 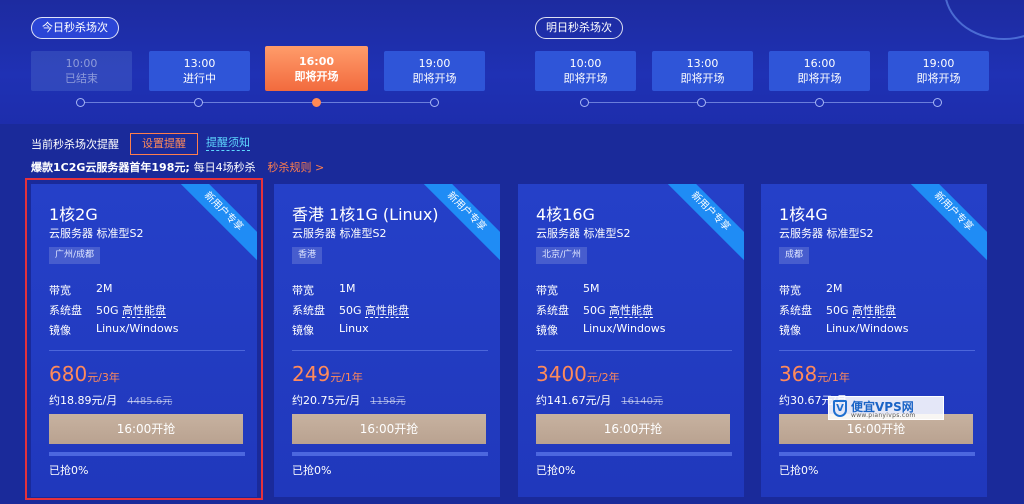 I want to click on card-title: 1核2G, so click(x=73, y=214).